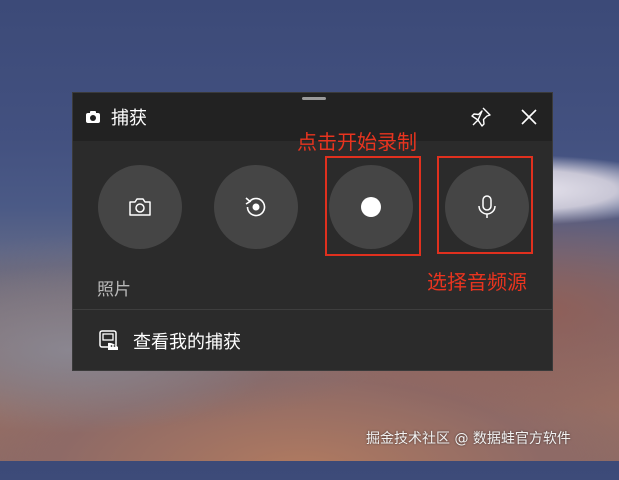  I want to click on watermark: 掘金技术社区 @ 数据蛙官方软件, so click(468, 439).